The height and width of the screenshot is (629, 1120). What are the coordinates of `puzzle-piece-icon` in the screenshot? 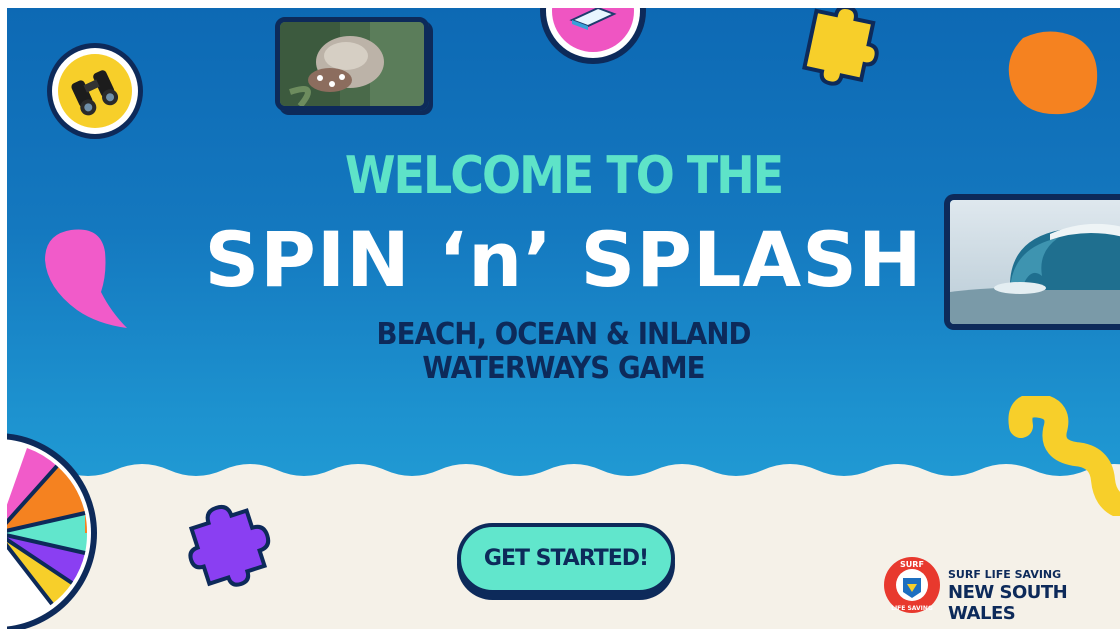 It's located at (840, 47).